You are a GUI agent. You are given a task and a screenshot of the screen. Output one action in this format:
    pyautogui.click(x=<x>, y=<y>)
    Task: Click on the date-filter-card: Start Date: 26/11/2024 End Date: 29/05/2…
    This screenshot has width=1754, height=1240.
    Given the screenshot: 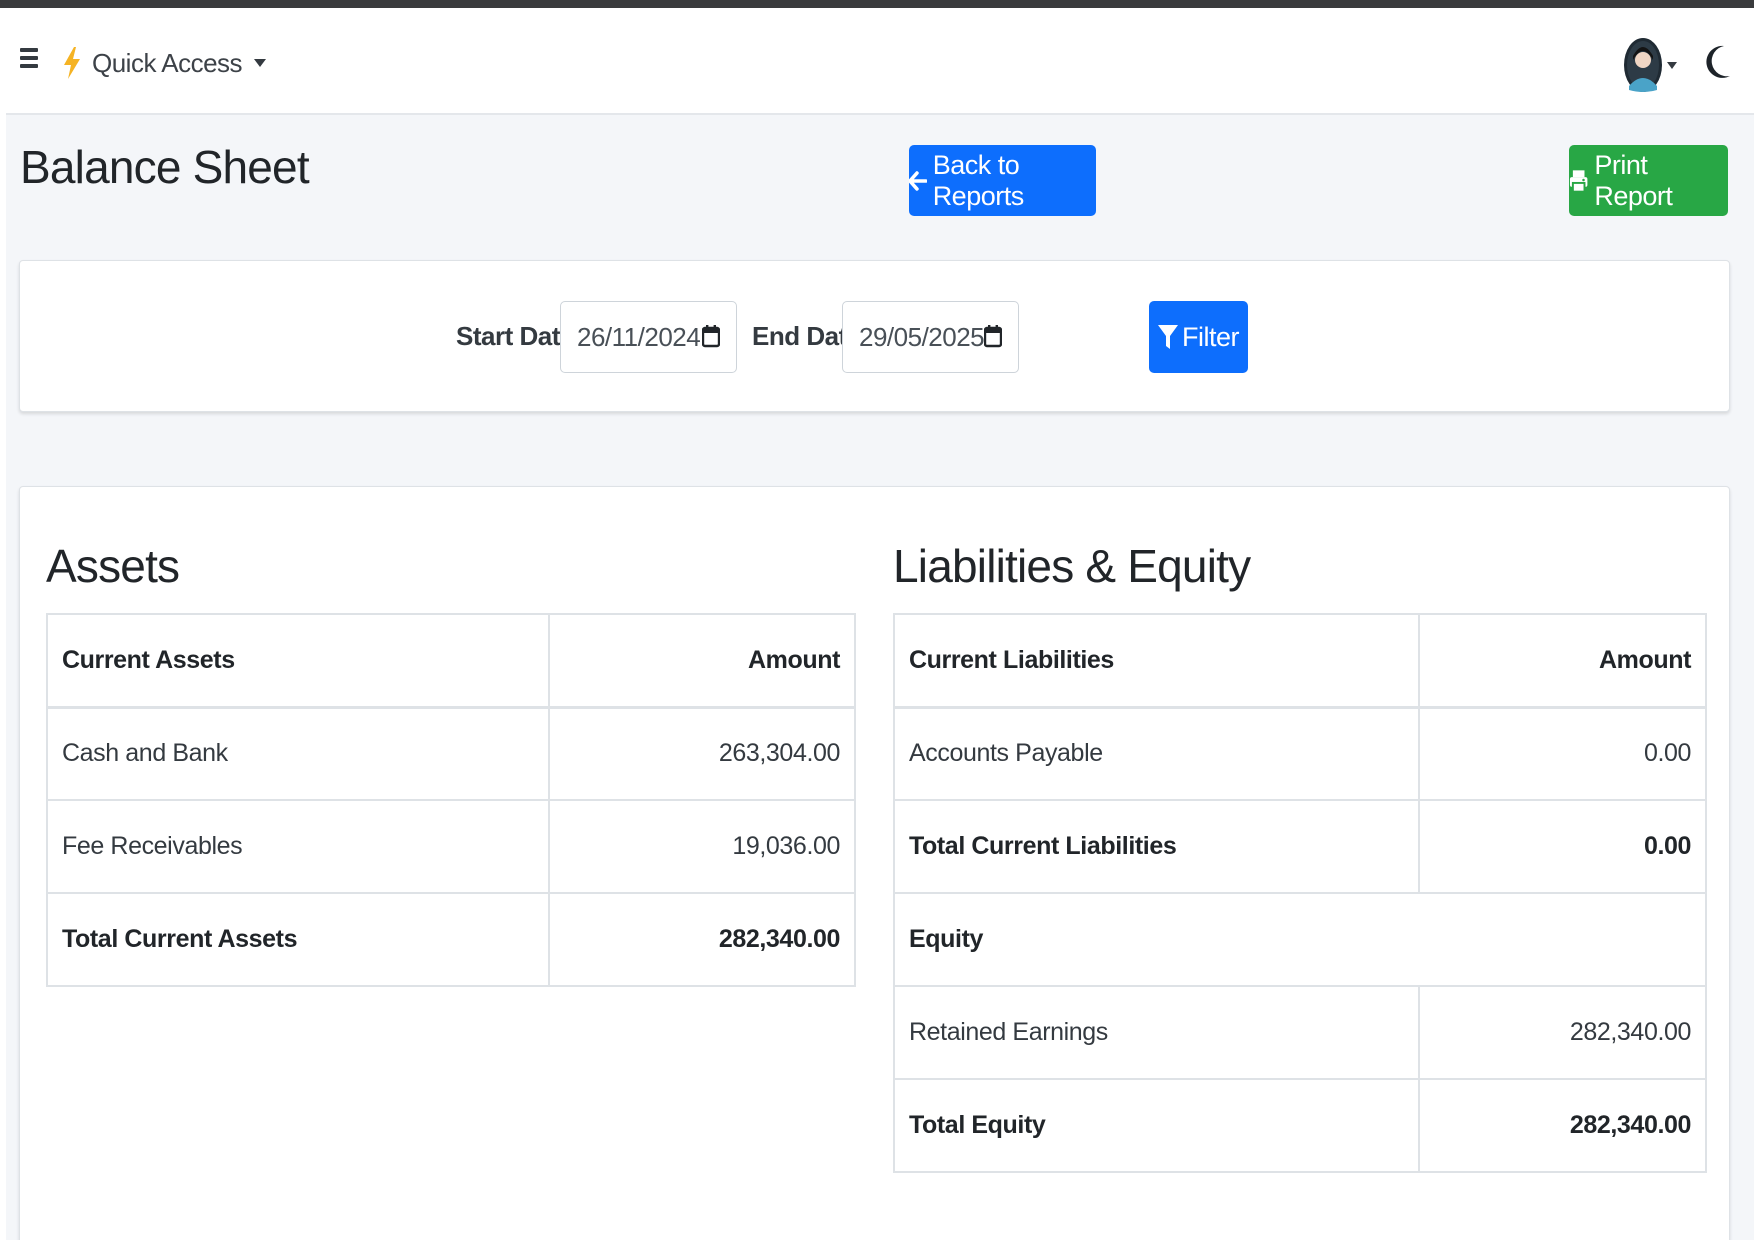 What is the action you would take?
    pyautogui.click(x=874, y=336)
    